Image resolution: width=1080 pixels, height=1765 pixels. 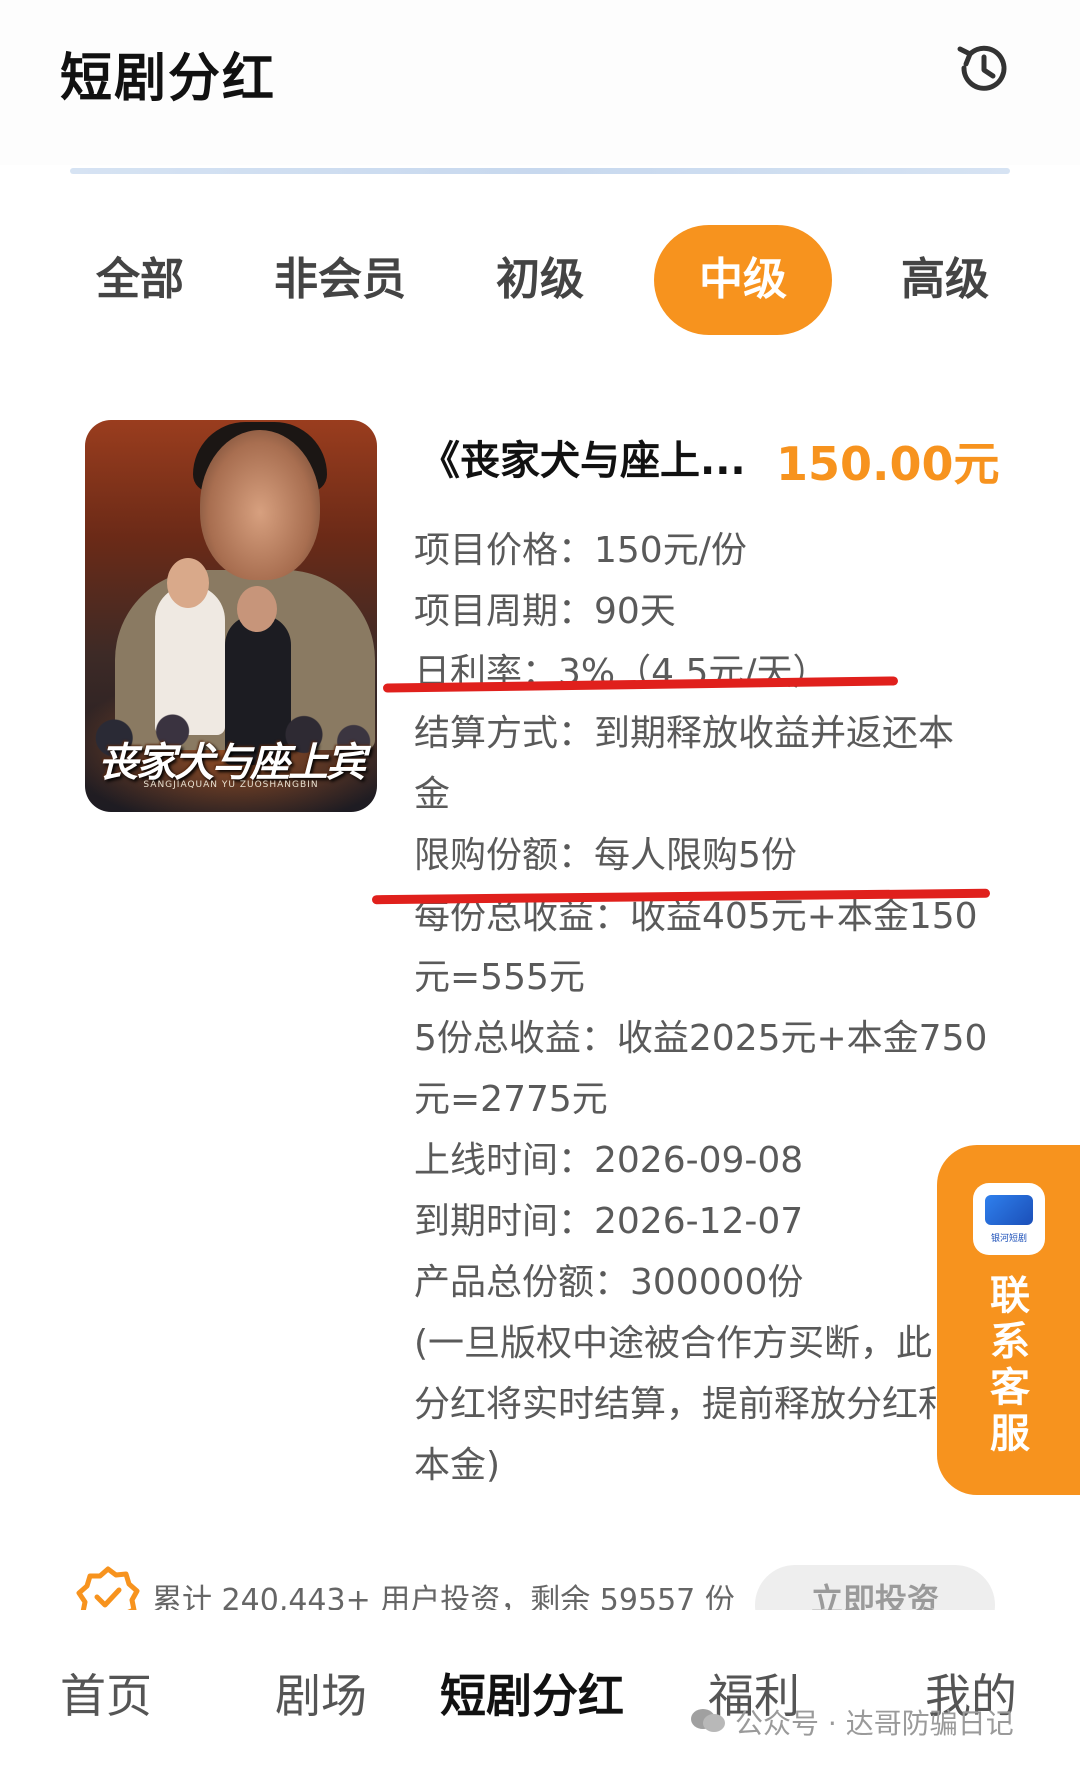 What do you see at coordinates (532, 1693) in the screenshot?
I see `nav-dividend: 短剧分红` at bounding box center [532, 1693].